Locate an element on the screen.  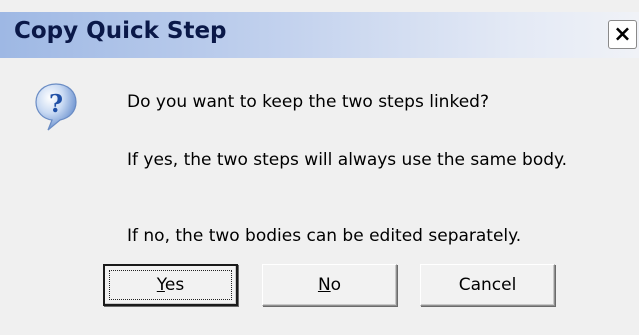
title-bar: Copy Quick Step × is located at coordinates (319, 35).